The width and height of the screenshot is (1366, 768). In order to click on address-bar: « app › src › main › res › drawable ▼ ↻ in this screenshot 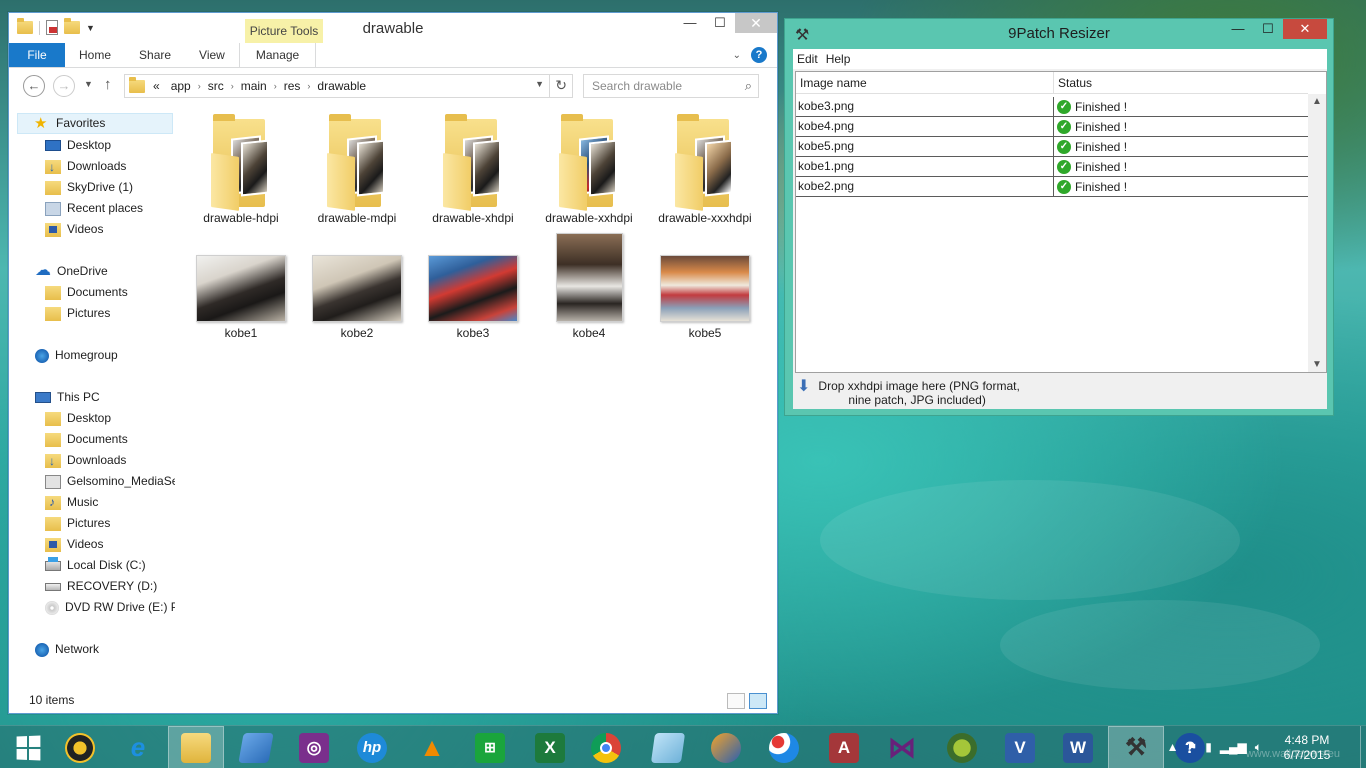, I will do `click(348, 86)`.